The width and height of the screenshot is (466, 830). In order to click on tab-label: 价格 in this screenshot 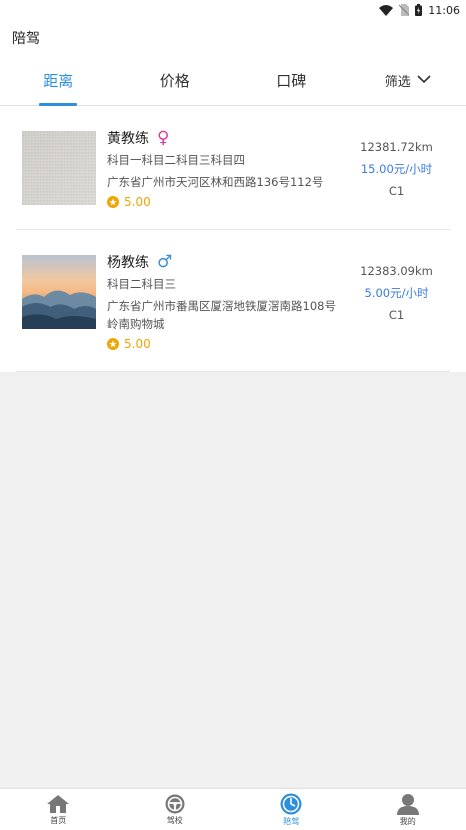, I will do `click(174, 81)`.